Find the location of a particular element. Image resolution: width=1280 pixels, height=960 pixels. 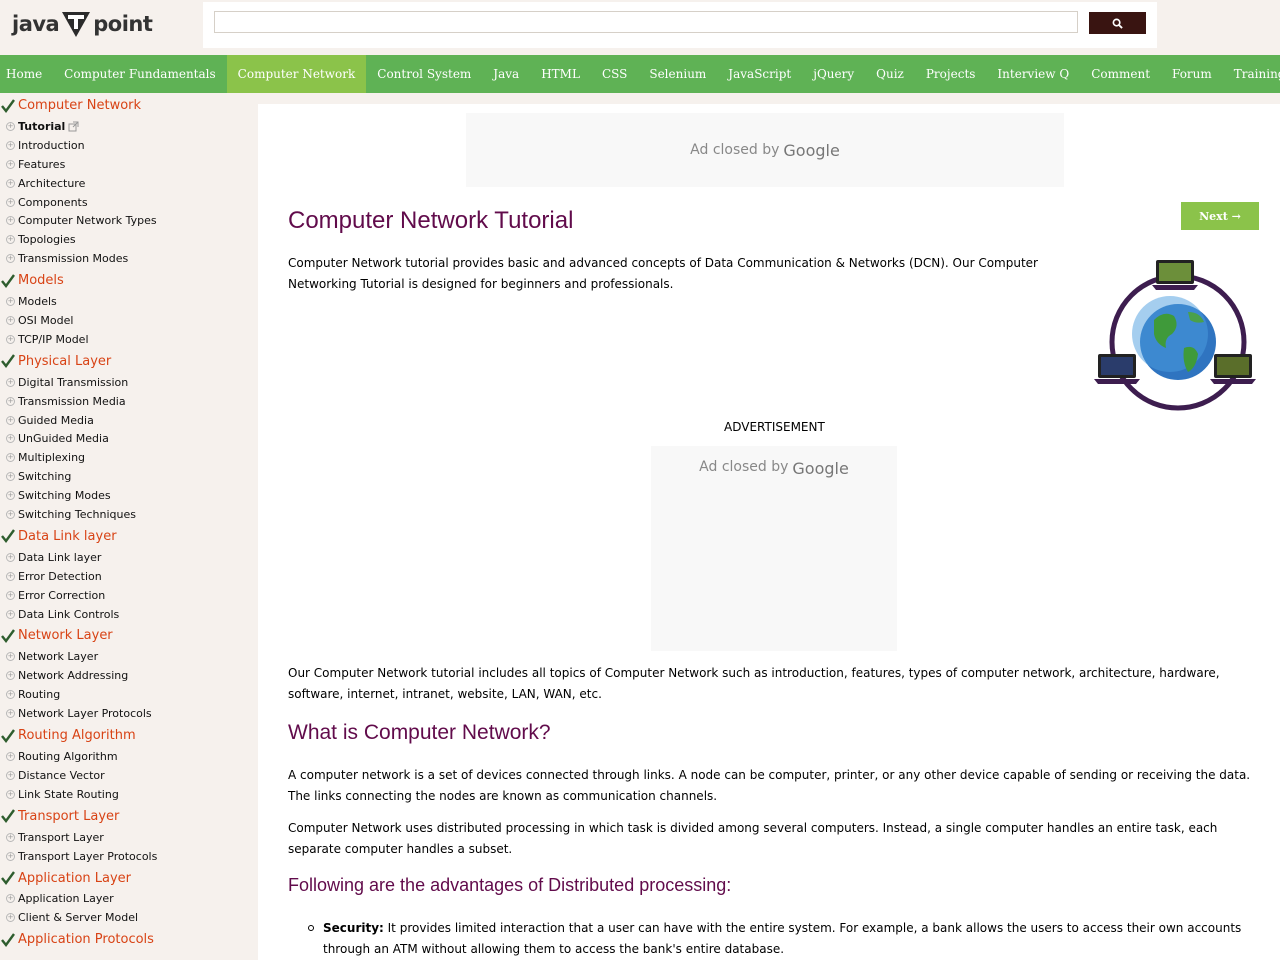

sidebar-item-label: Guided Media is located at coordinates (56, 420).